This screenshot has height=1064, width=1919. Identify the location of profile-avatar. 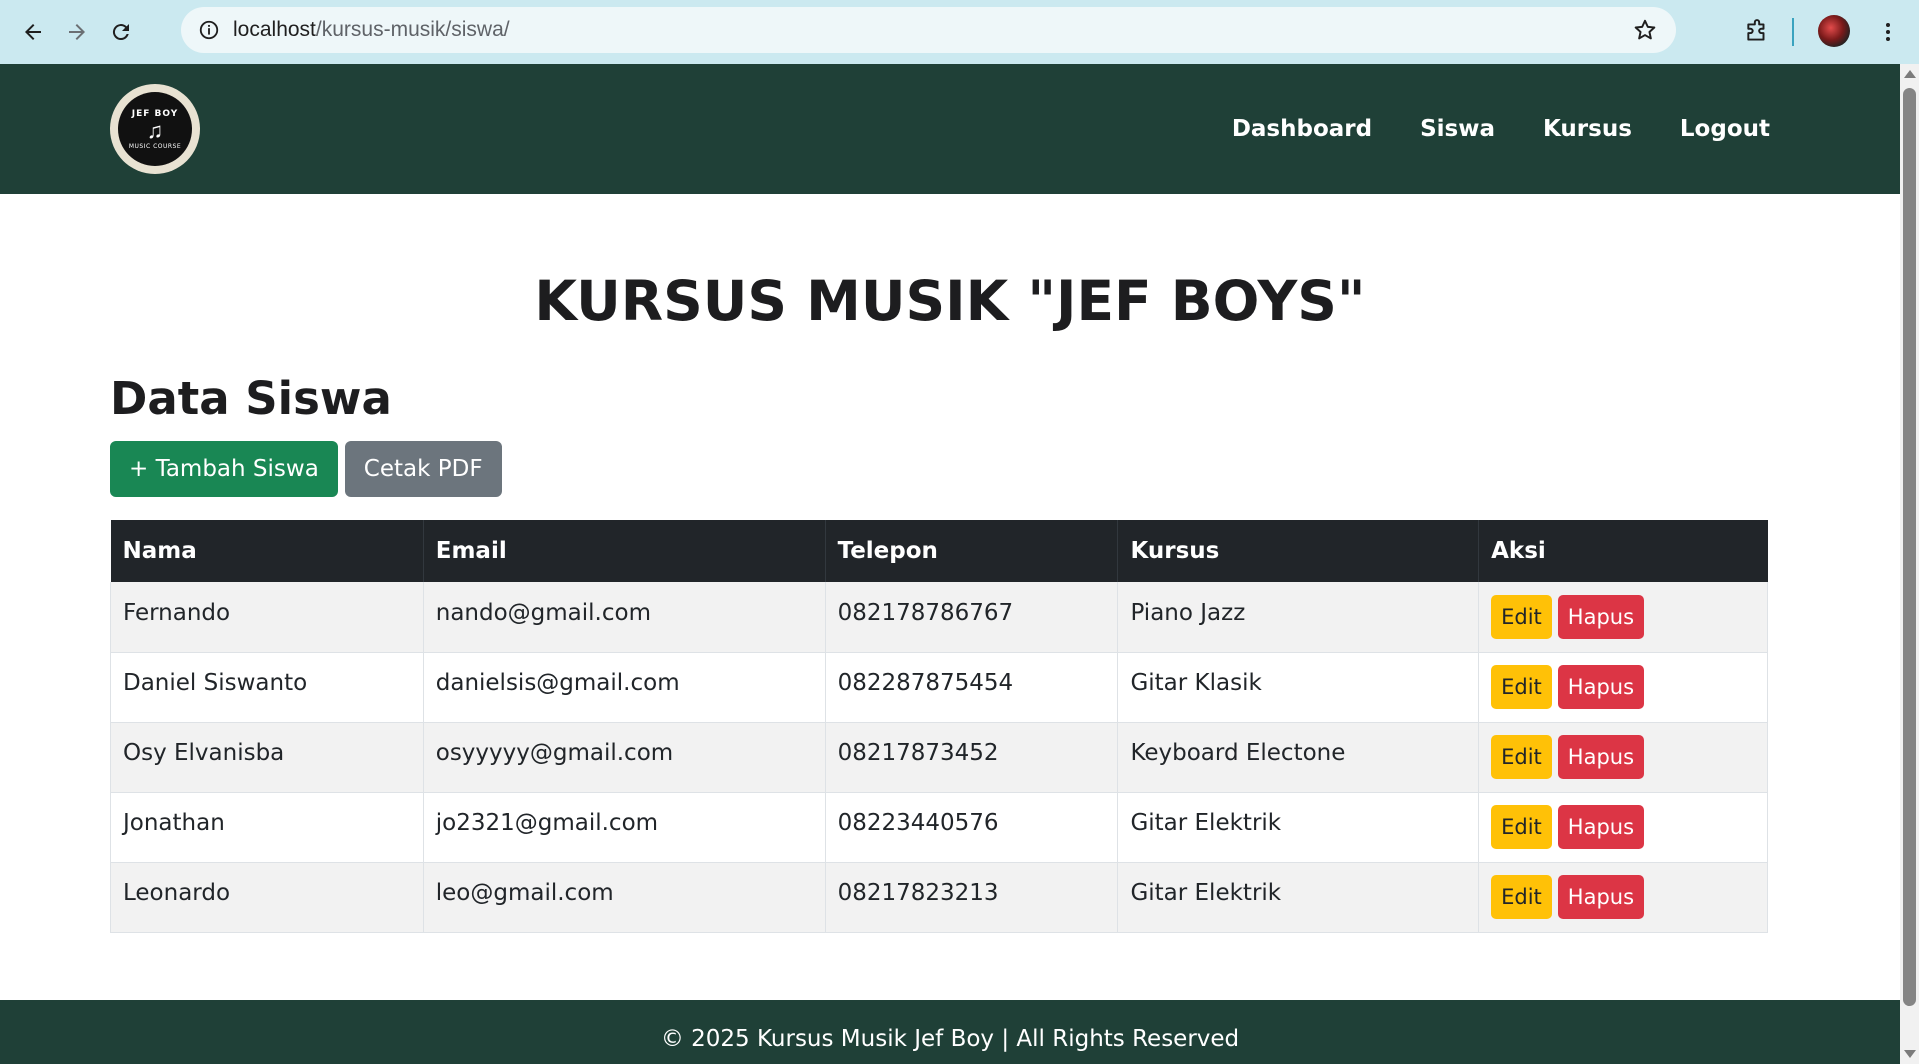
(1834, 31).